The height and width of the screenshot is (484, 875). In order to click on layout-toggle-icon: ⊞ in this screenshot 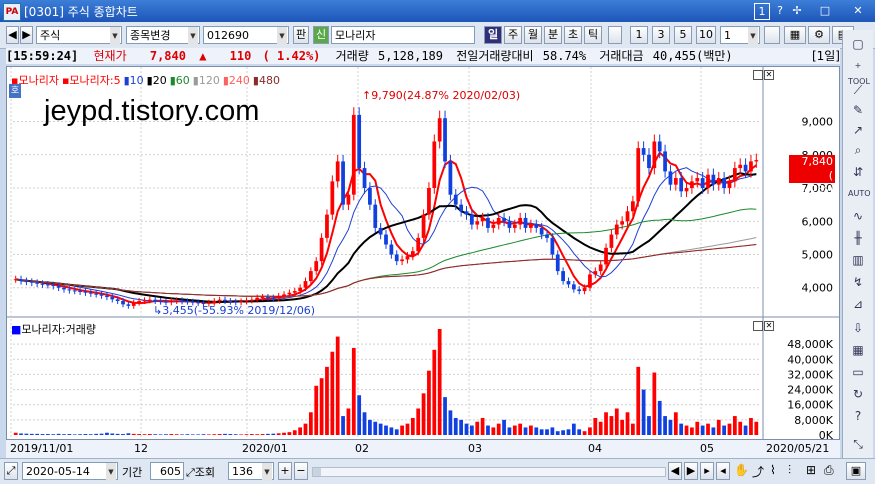, I will do `click(811, 470)`.